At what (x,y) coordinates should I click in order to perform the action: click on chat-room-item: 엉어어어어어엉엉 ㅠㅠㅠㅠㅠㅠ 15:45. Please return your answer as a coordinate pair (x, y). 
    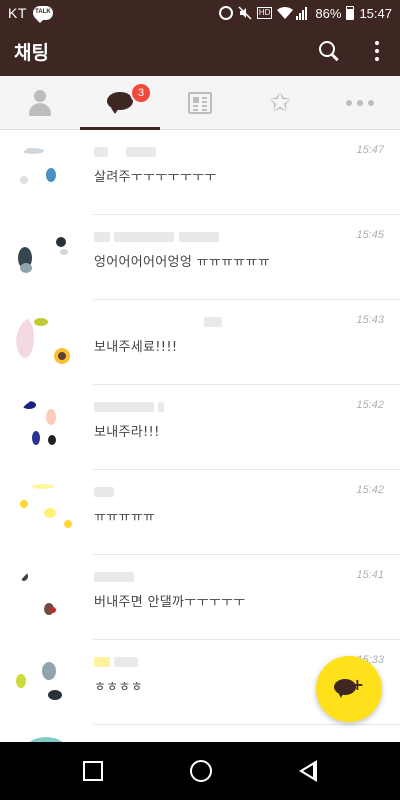
    Looking at the image, I should click on (200, 257).